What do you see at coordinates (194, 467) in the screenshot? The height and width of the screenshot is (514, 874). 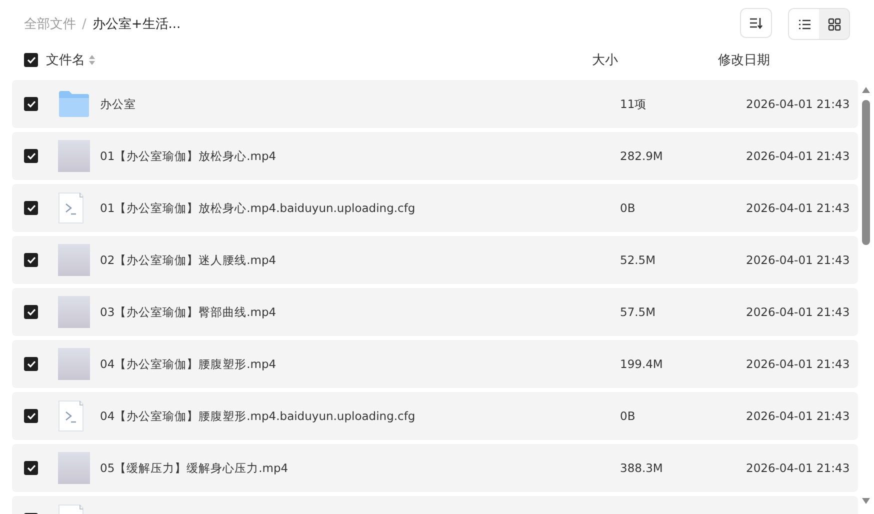 I see `file-name: 05【缓解压力】缓解身心压力.mp4` at bounding box center [194, 467].